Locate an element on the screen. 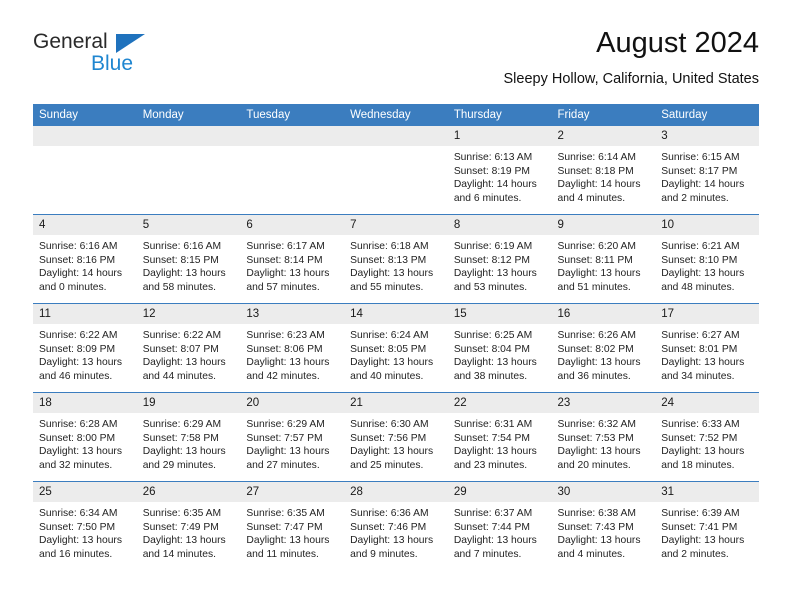  day-number: 16 is located at coordinates (603, 314).